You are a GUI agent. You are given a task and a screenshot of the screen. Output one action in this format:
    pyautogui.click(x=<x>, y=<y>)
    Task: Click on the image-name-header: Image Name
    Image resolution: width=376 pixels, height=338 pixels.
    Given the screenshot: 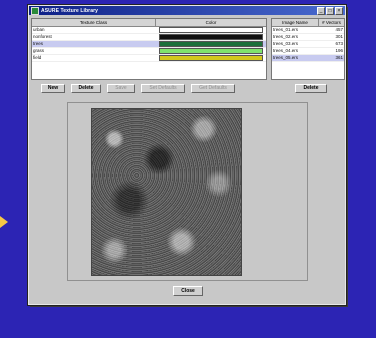 What is the action you would take?
    pyautogui.click(x=295, y=22)
    